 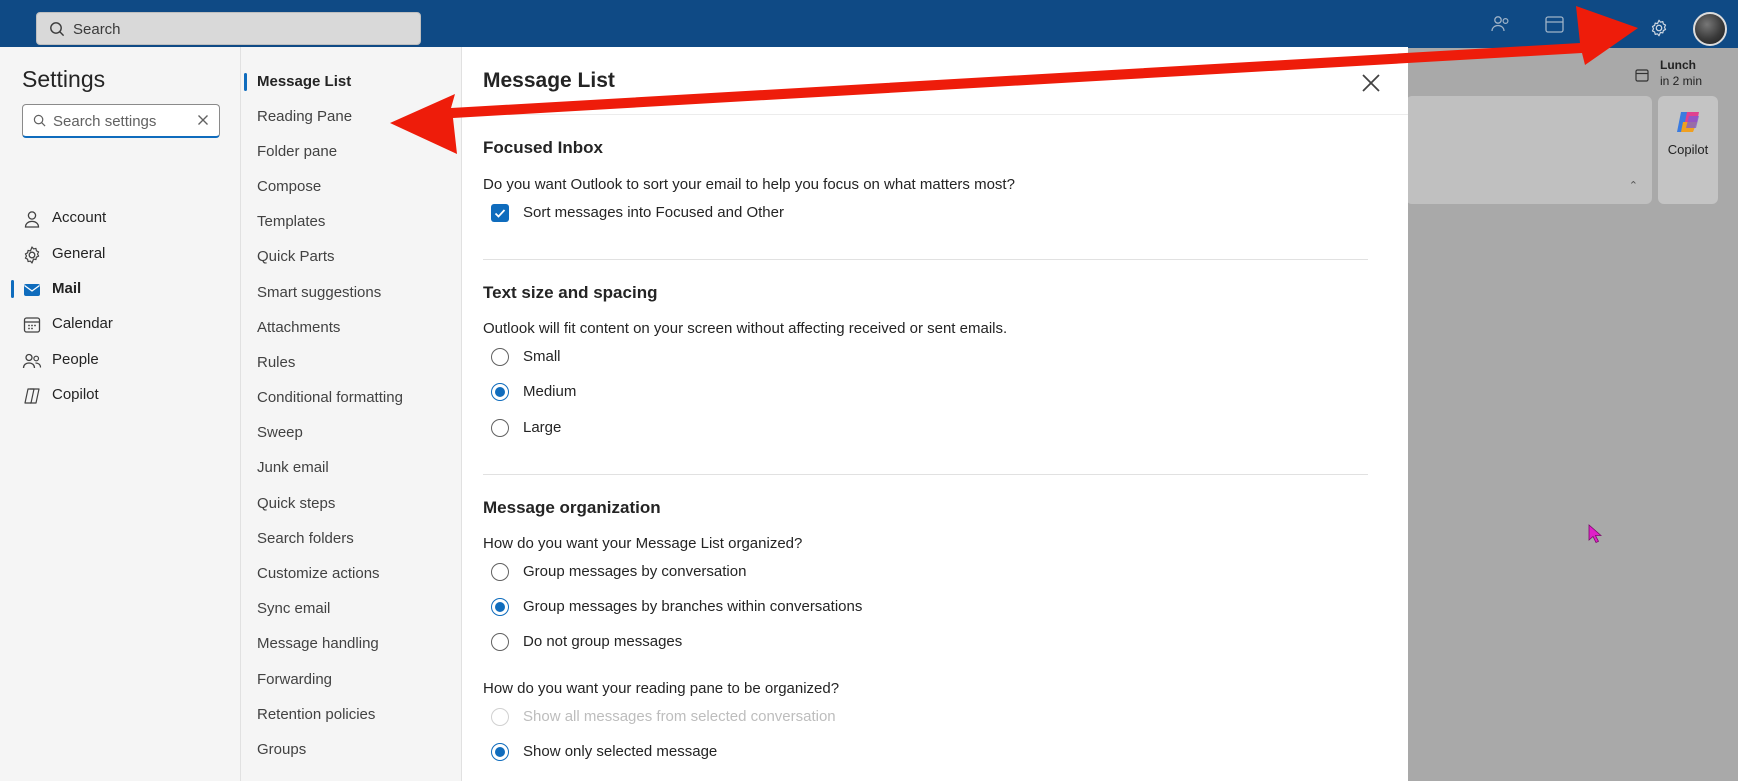 What do you see at coordinates (351, 187) in the screenshot?
I see `subcategory-compose: Compose` at bounding box center [351, 187].